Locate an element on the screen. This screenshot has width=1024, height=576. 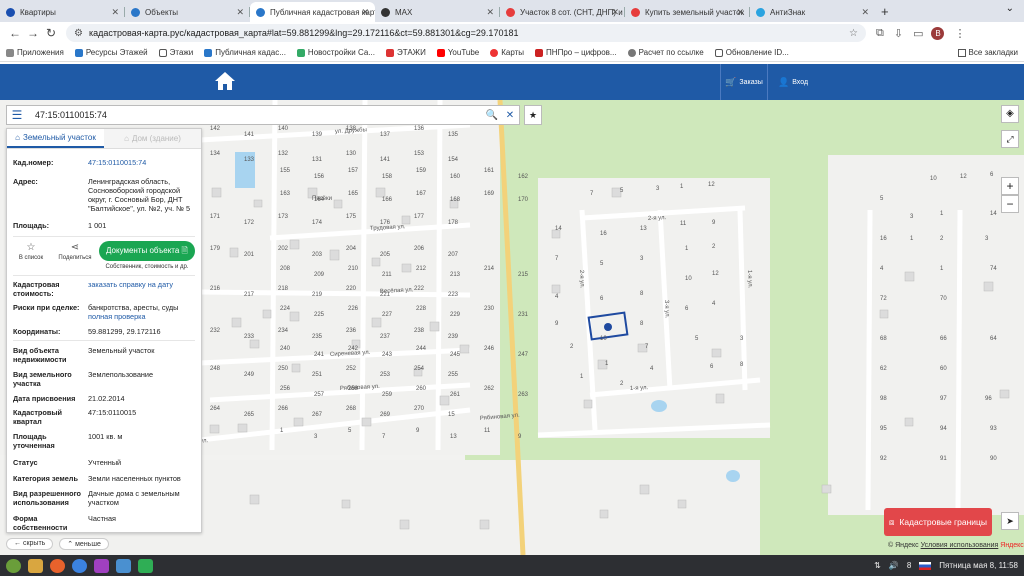
plot-number-label: 140 is located at coordinates (283, 129).